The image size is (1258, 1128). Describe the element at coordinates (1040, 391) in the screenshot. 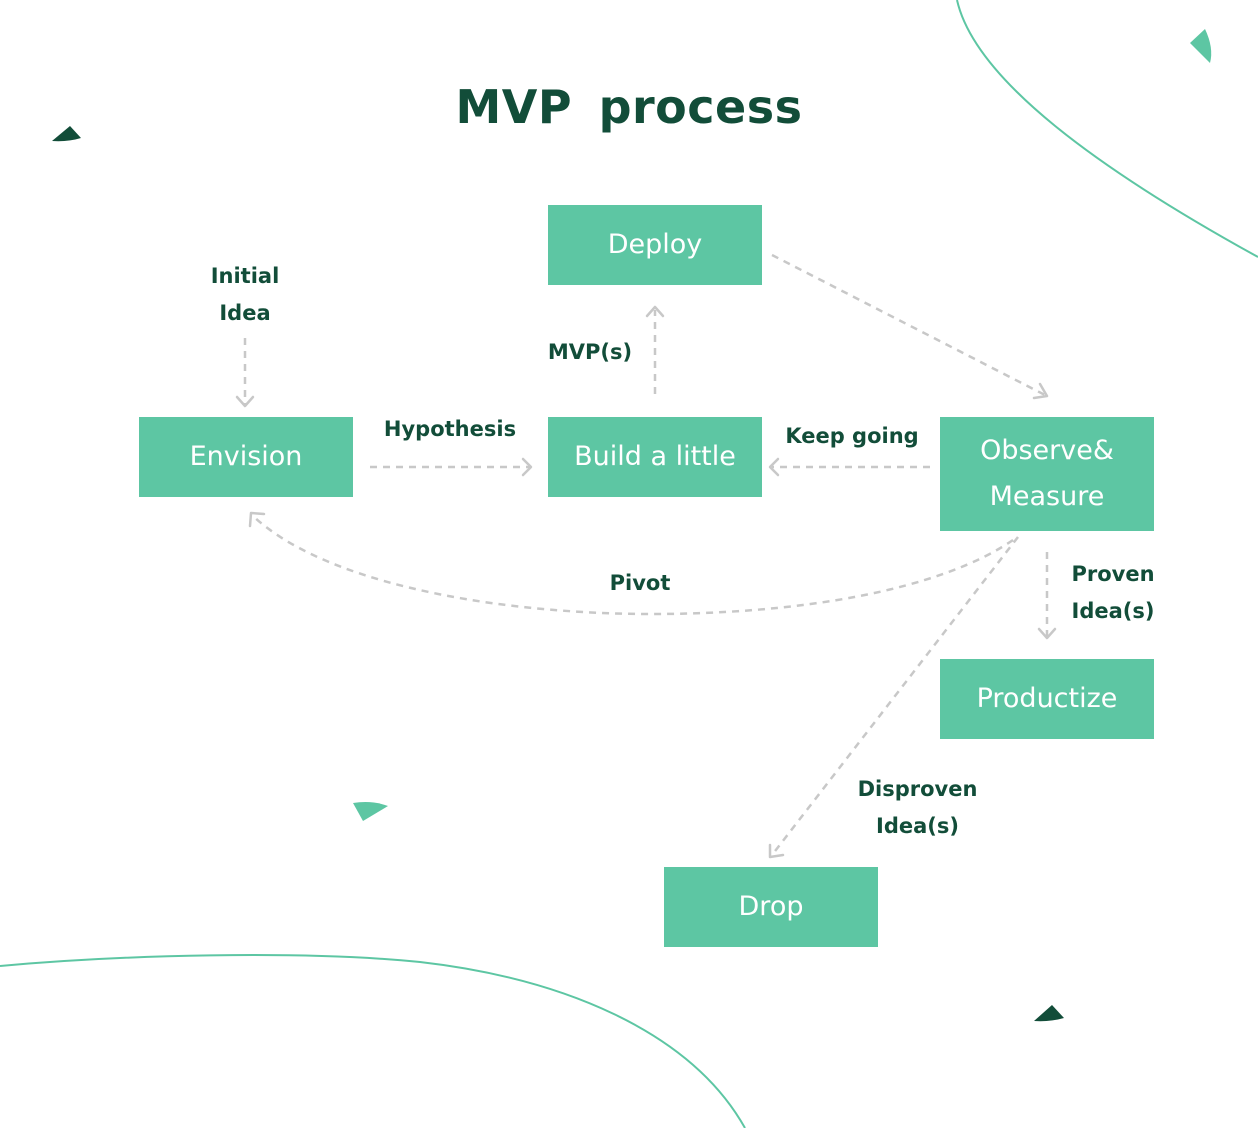

I see `arrowhead-observe-top` at that location.